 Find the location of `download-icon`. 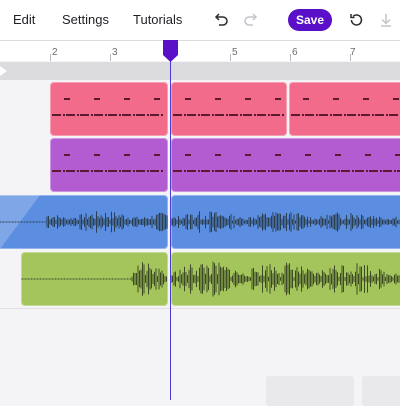

download-icon is located at coordinates (386, 20).